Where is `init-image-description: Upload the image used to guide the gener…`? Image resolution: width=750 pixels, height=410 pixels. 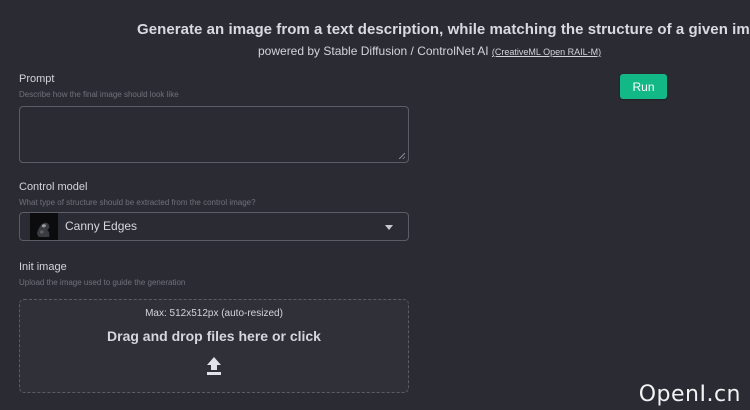
init-image-description: Upload the image used to guide the gener… is located at coordinates (102, 282).